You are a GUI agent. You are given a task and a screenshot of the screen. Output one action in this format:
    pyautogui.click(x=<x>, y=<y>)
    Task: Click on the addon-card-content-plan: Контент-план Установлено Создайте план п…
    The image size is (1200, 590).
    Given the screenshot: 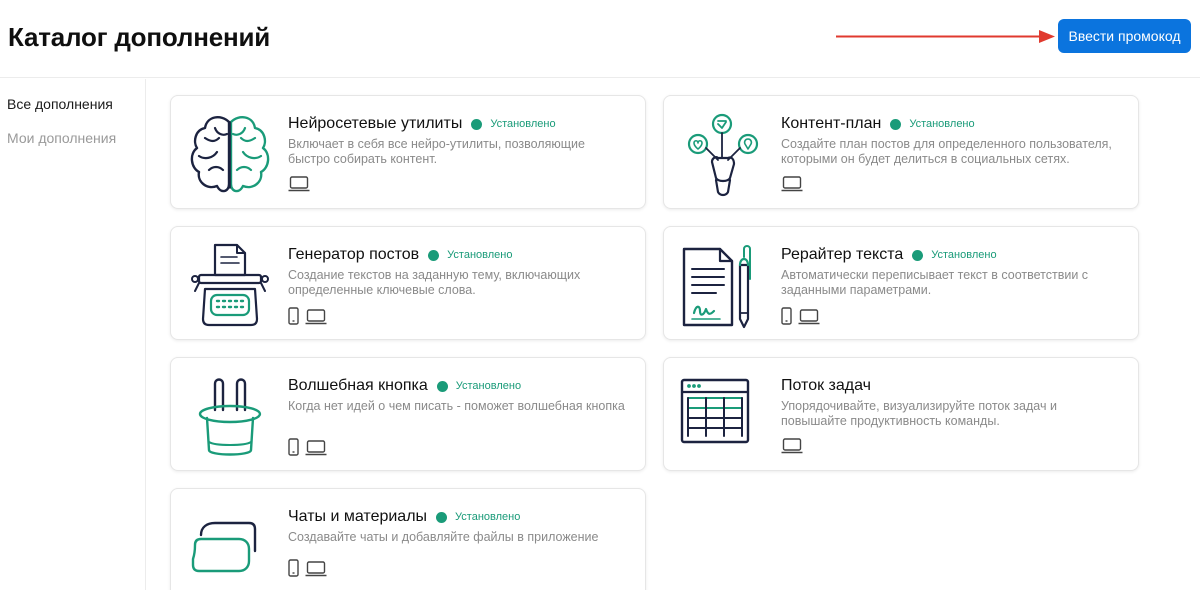 What is the action you would take?
    pyautogui.click(x=901, y=152)
    